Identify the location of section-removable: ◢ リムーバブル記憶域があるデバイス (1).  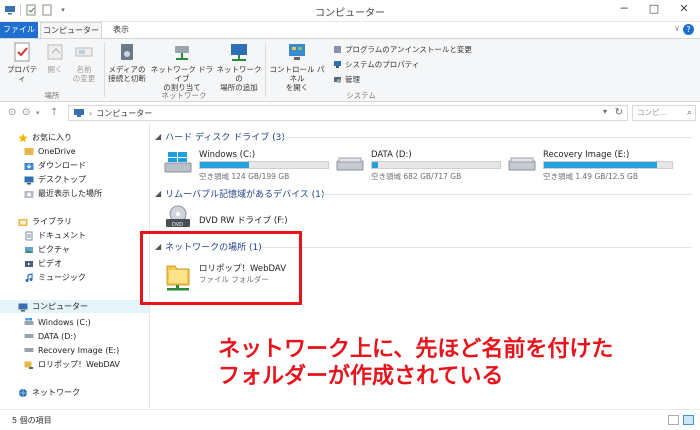
(239, 193).